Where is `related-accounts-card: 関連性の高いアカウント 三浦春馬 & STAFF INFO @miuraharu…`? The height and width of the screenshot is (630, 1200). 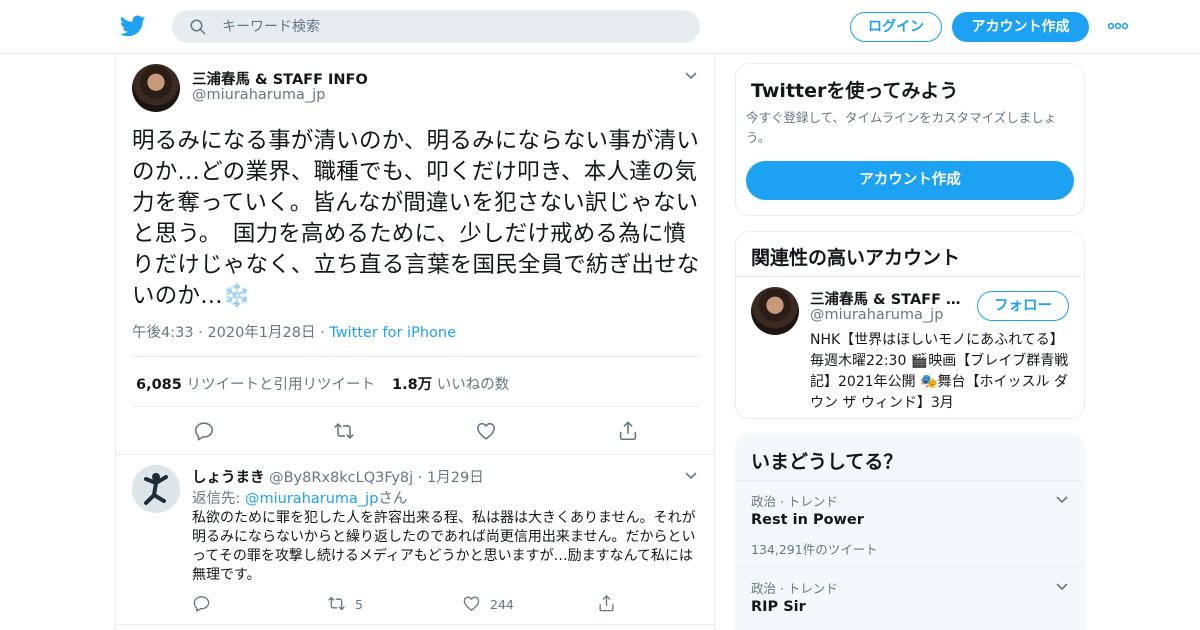
related-accounts-card: 関連性の高いアカウント 三浦春馬 & STAFF INFO @miuraharu… is located at coordinates (910, 325).